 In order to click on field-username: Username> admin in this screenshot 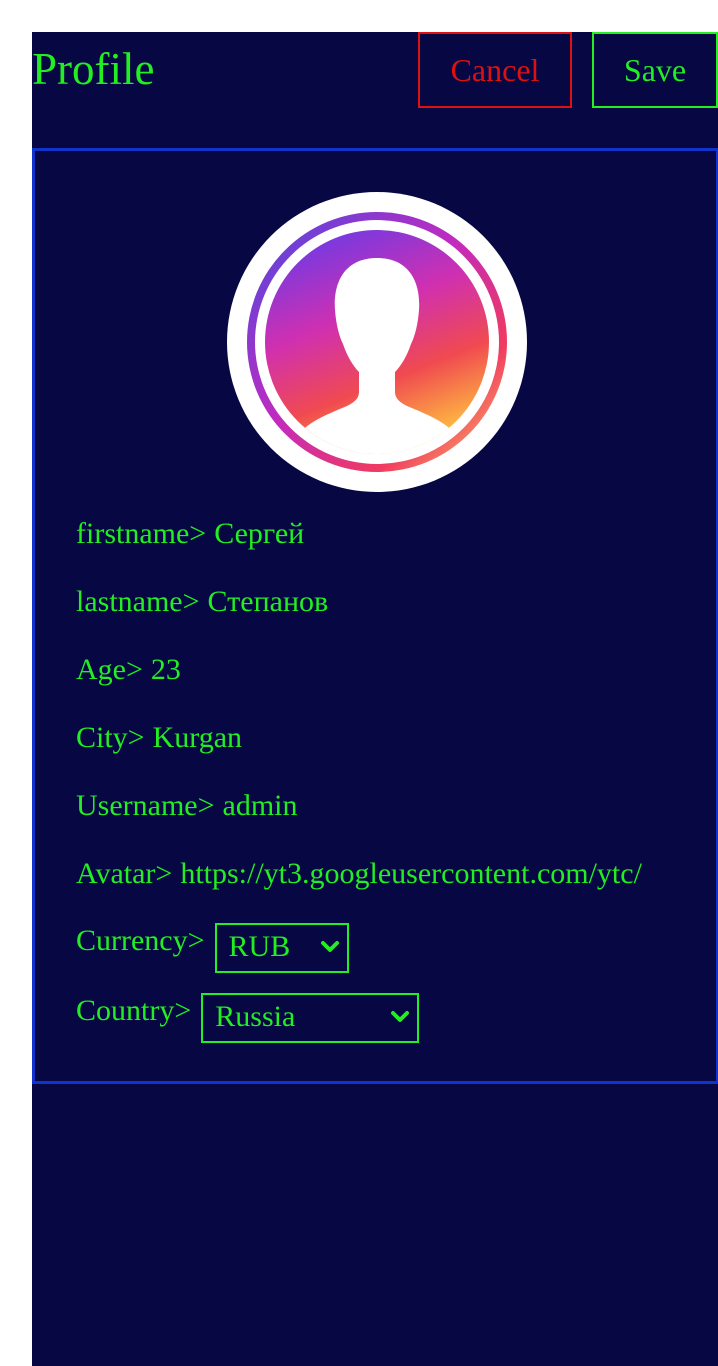, I will do `click(376, 814)`.